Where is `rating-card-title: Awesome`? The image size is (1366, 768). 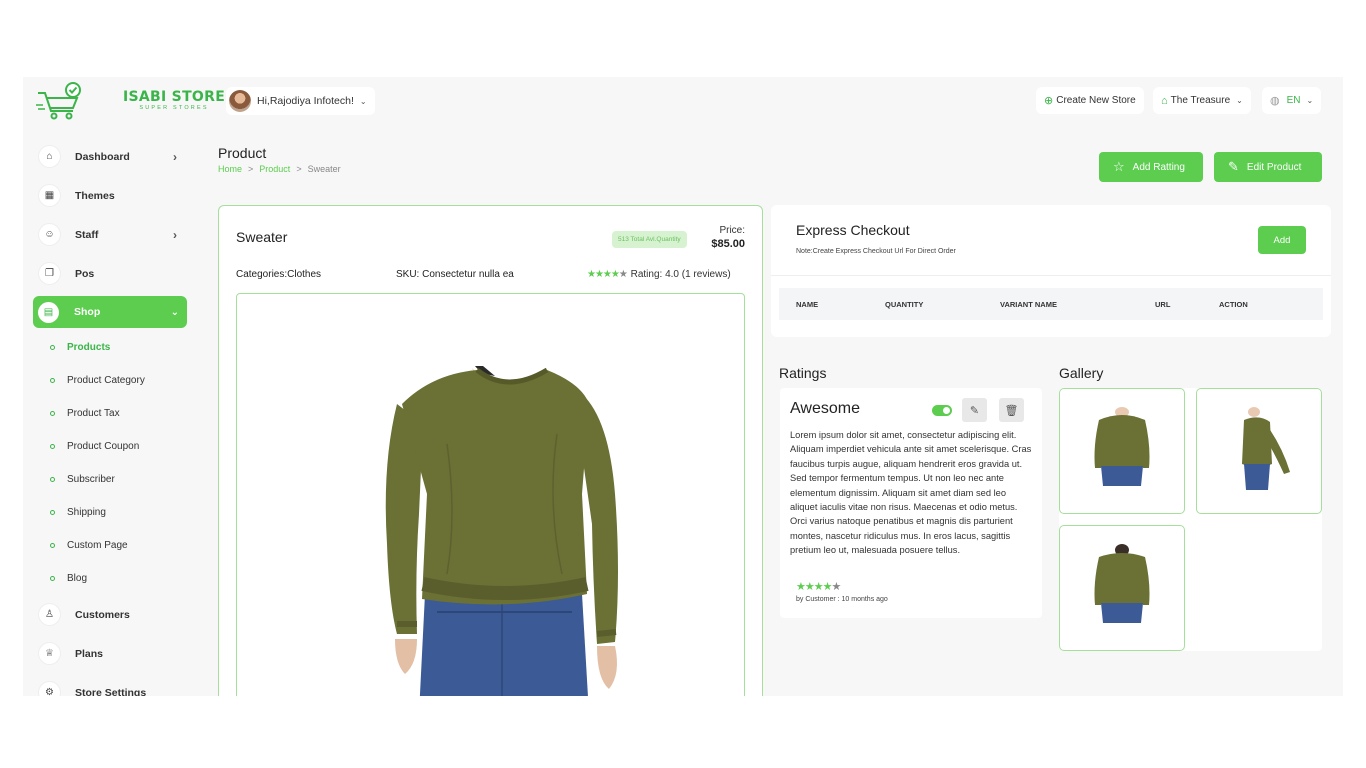
rating-card-title: Awesome is located at coordinates (825, 408).